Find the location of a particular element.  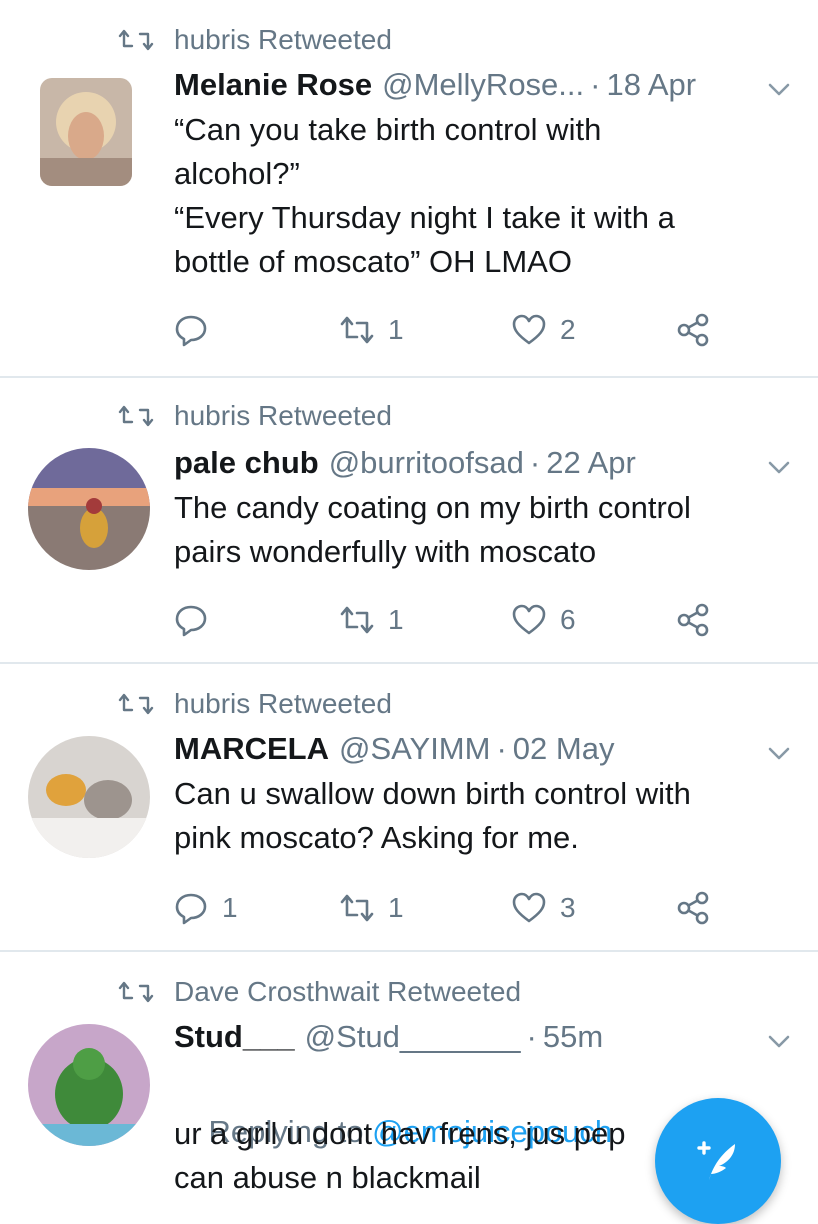

tweet-header: Melanie Rose @MellyRose... · 18 Apr is located at coordinates (456, 85).